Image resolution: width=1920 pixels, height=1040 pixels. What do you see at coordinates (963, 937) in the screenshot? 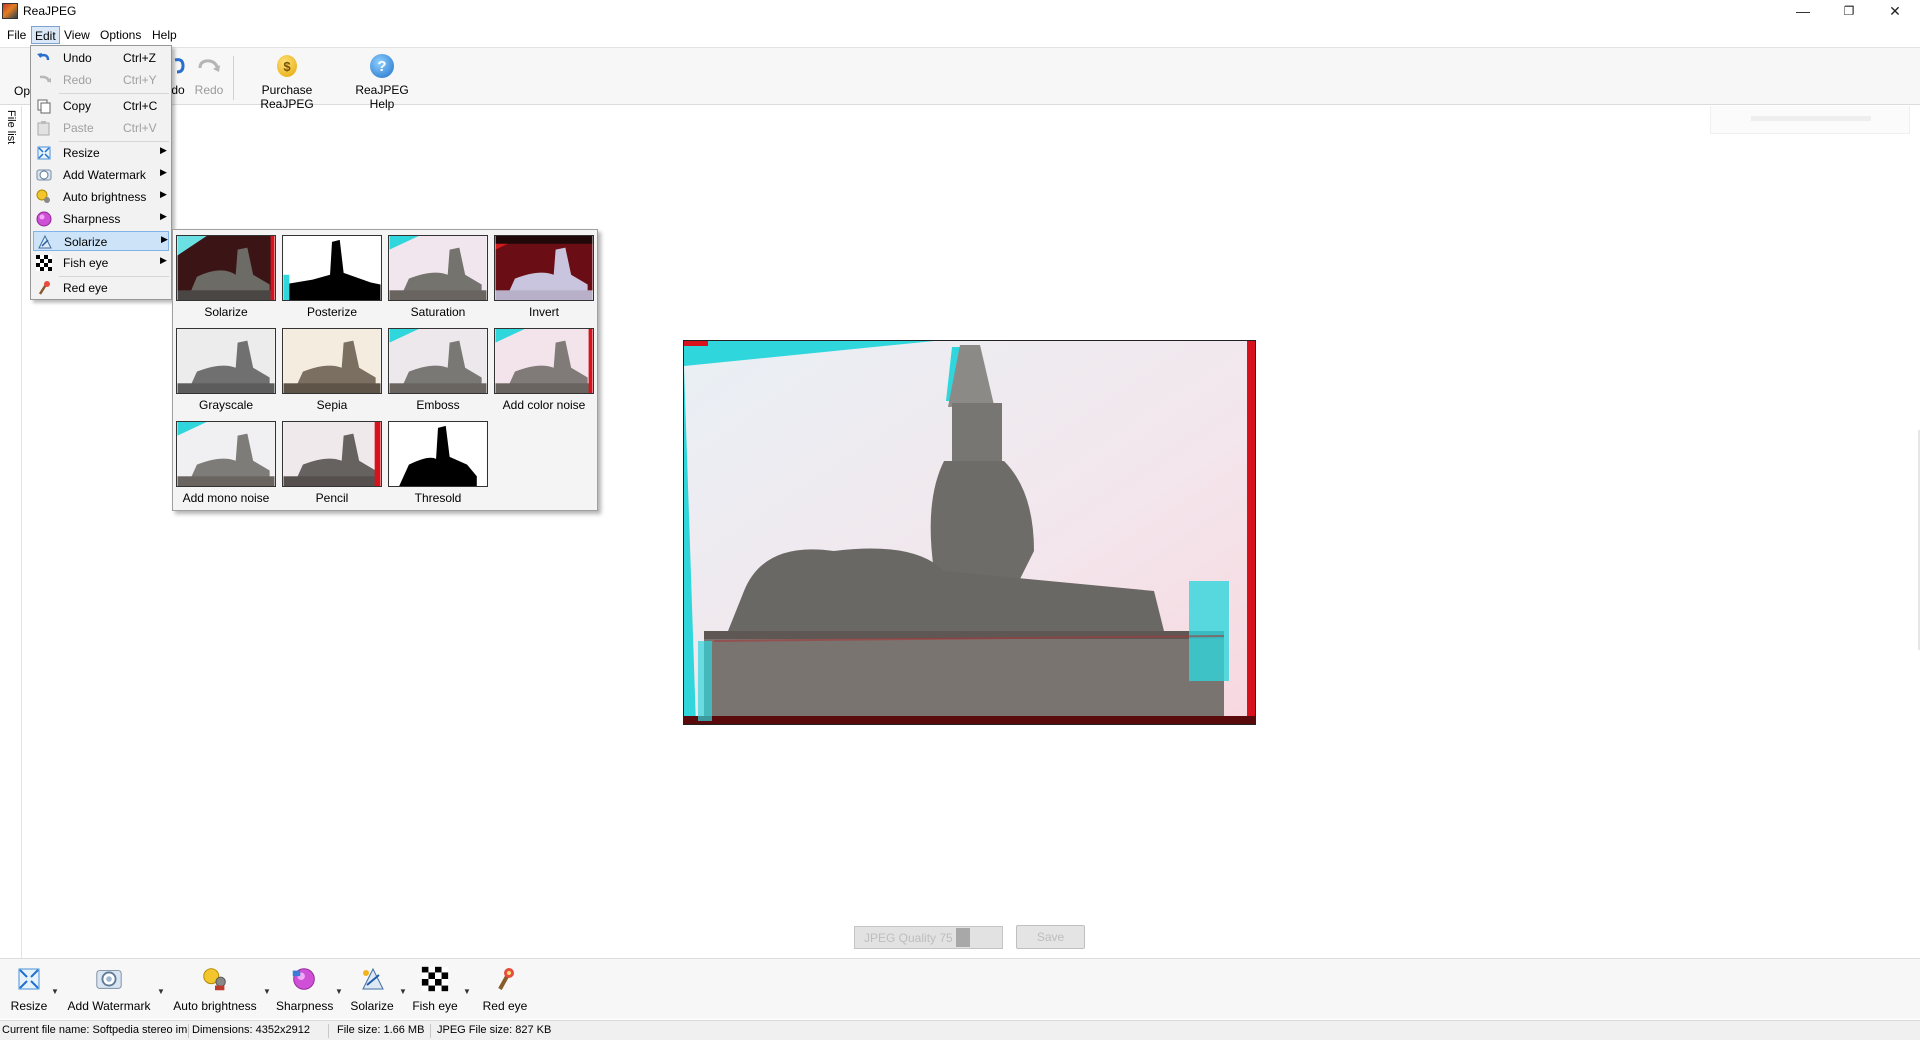
I see `slider-thumb` at bounding box center [963, 937].